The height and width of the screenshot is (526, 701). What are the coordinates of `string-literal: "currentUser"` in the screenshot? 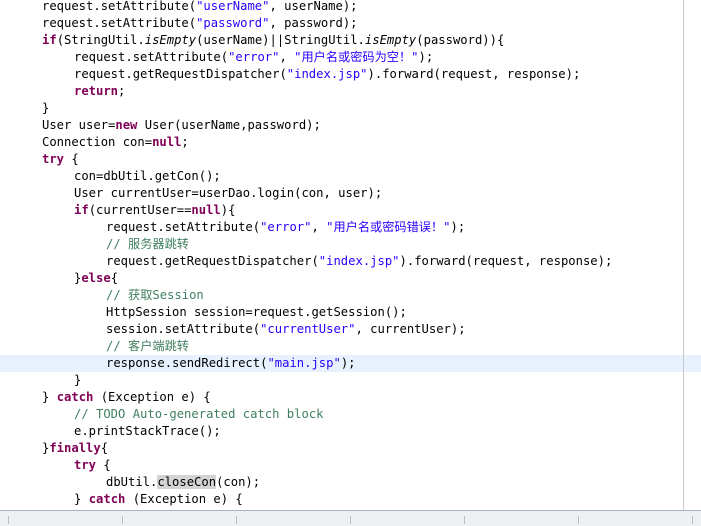 It's located at (308, 329).